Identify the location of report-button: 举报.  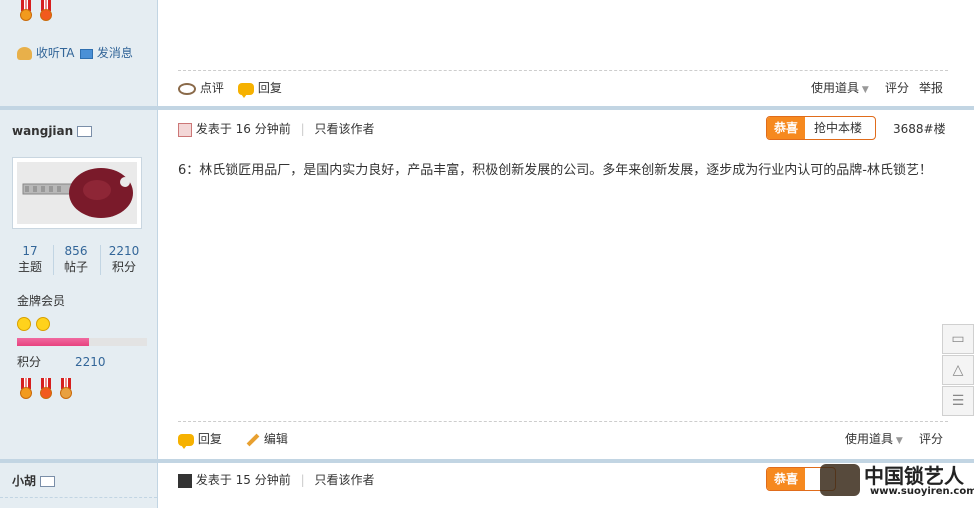
(931, 88).